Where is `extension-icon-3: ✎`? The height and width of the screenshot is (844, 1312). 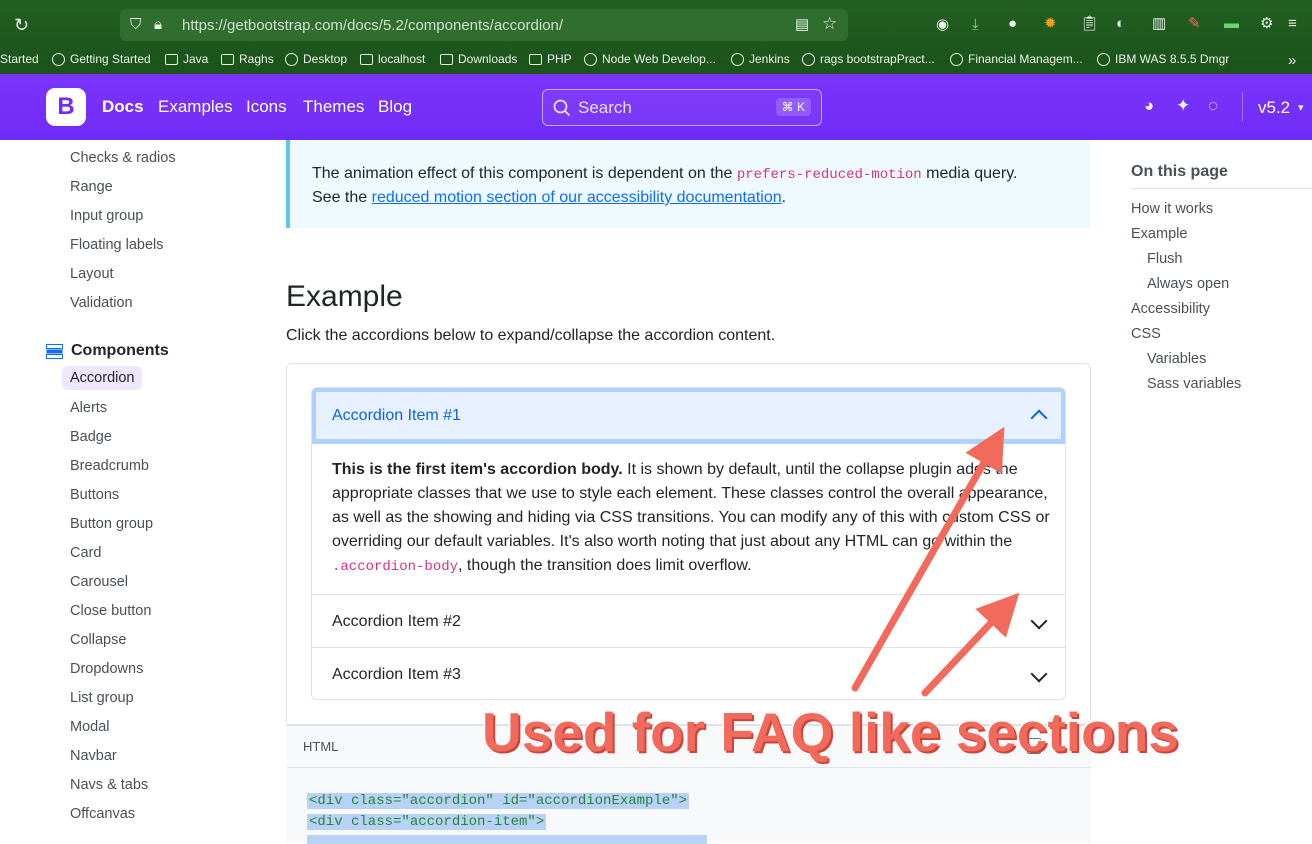 extension-icon-3: ✎ is located at coordinates (1194, 24).